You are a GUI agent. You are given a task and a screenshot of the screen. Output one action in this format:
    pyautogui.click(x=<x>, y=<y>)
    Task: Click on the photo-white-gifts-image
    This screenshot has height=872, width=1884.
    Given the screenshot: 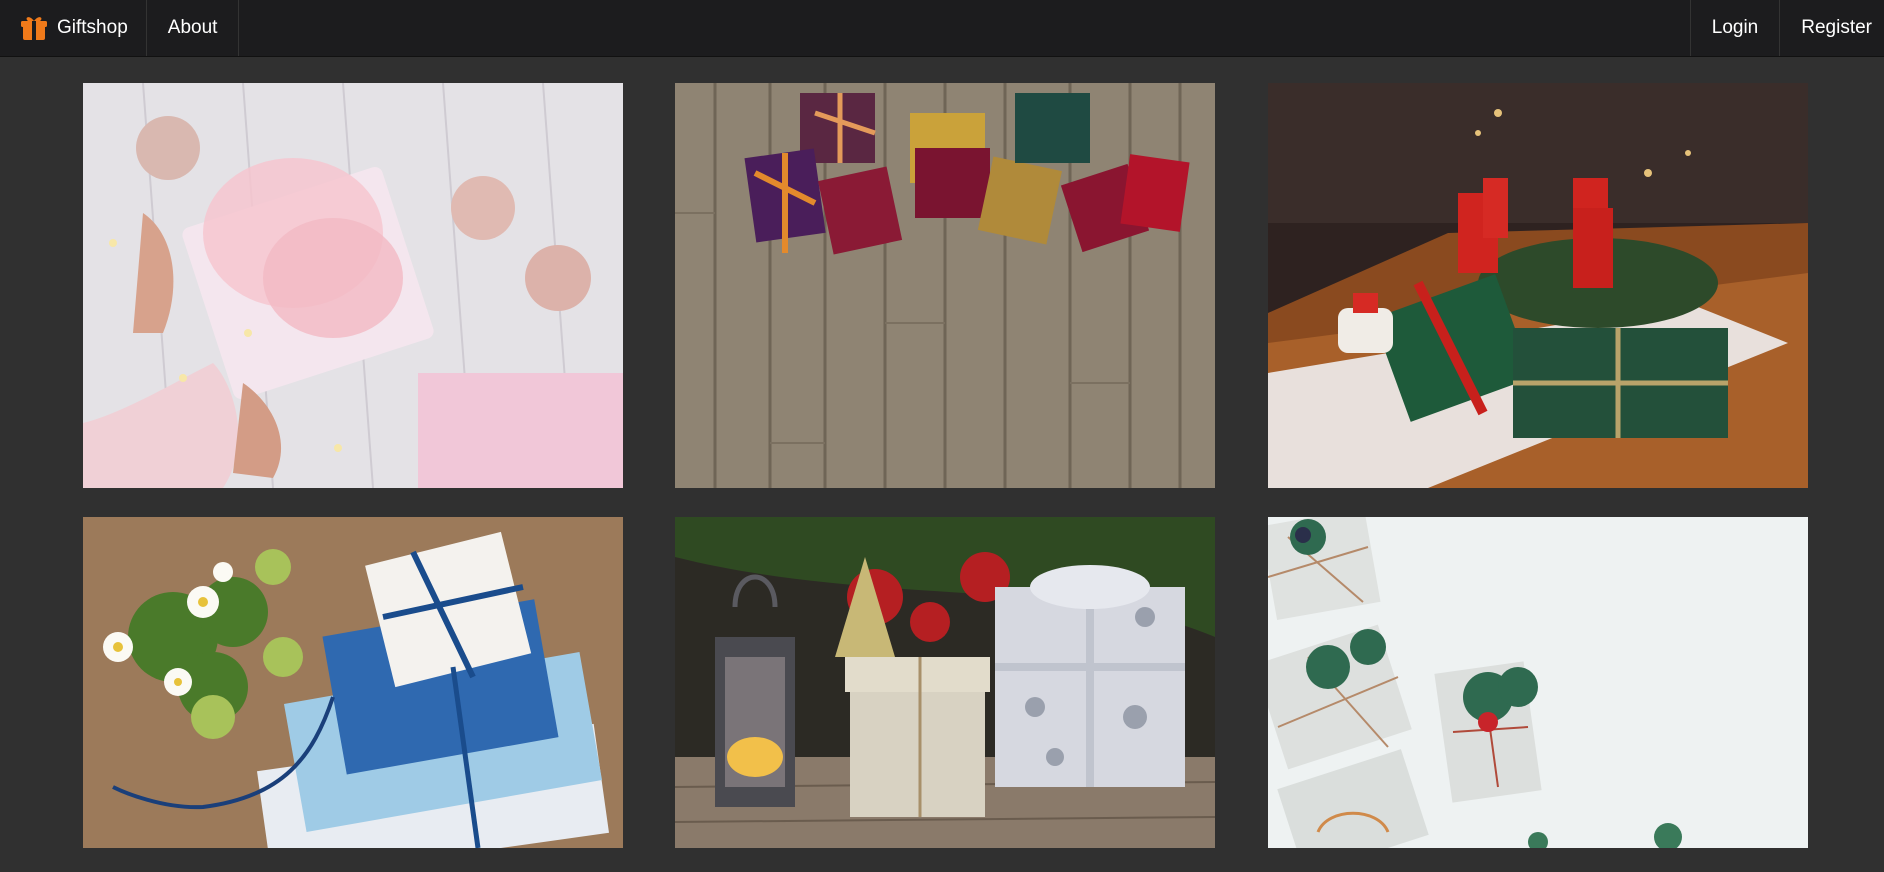 What is the action you would take?
    pyautogui.click(x=1538, y=682)
    